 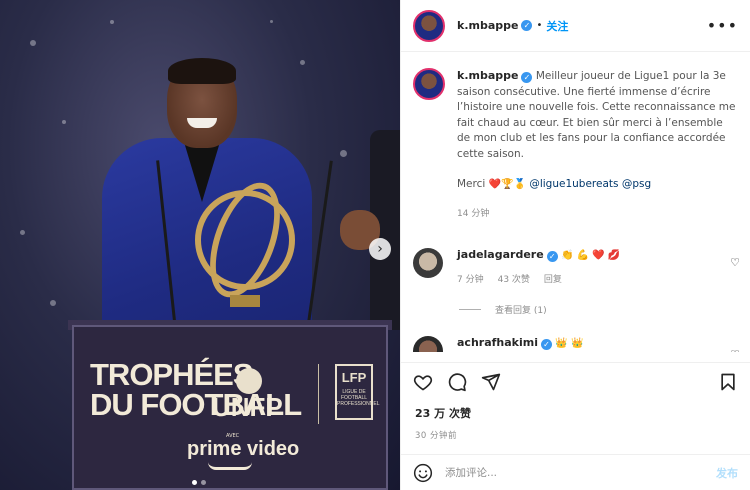 I want to click on unfp-logo: UNFP, so click(x=247, y=407).